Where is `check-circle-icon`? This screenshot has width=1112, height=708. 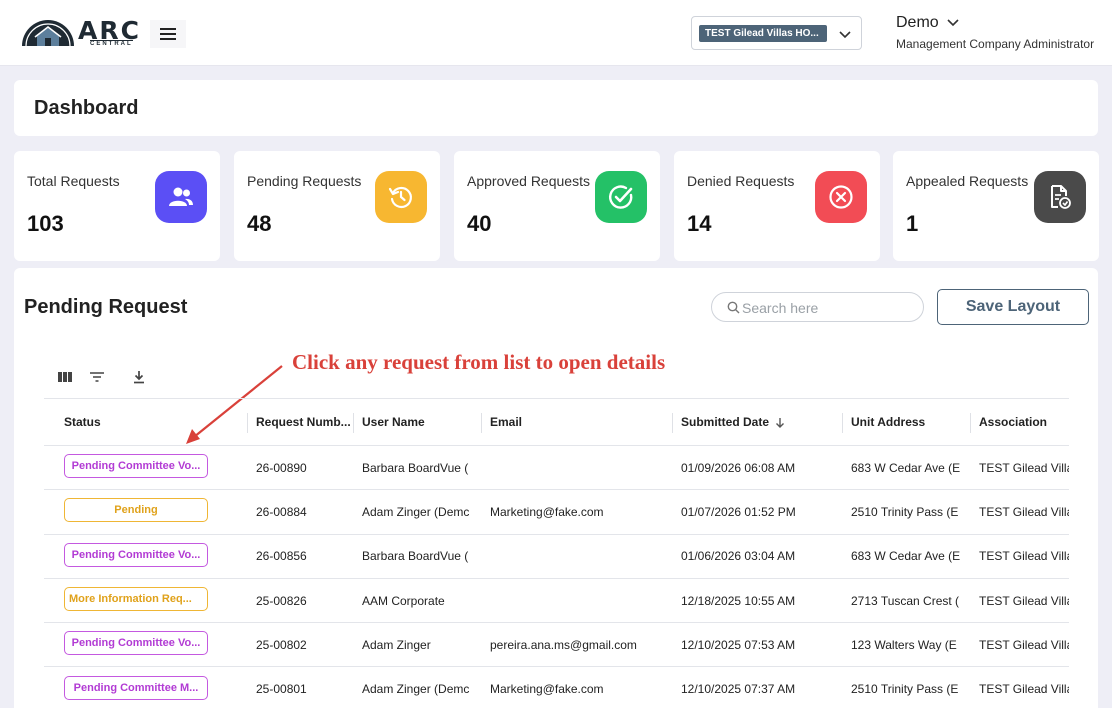
check-circle-icon is located at coordinates (621, 197).